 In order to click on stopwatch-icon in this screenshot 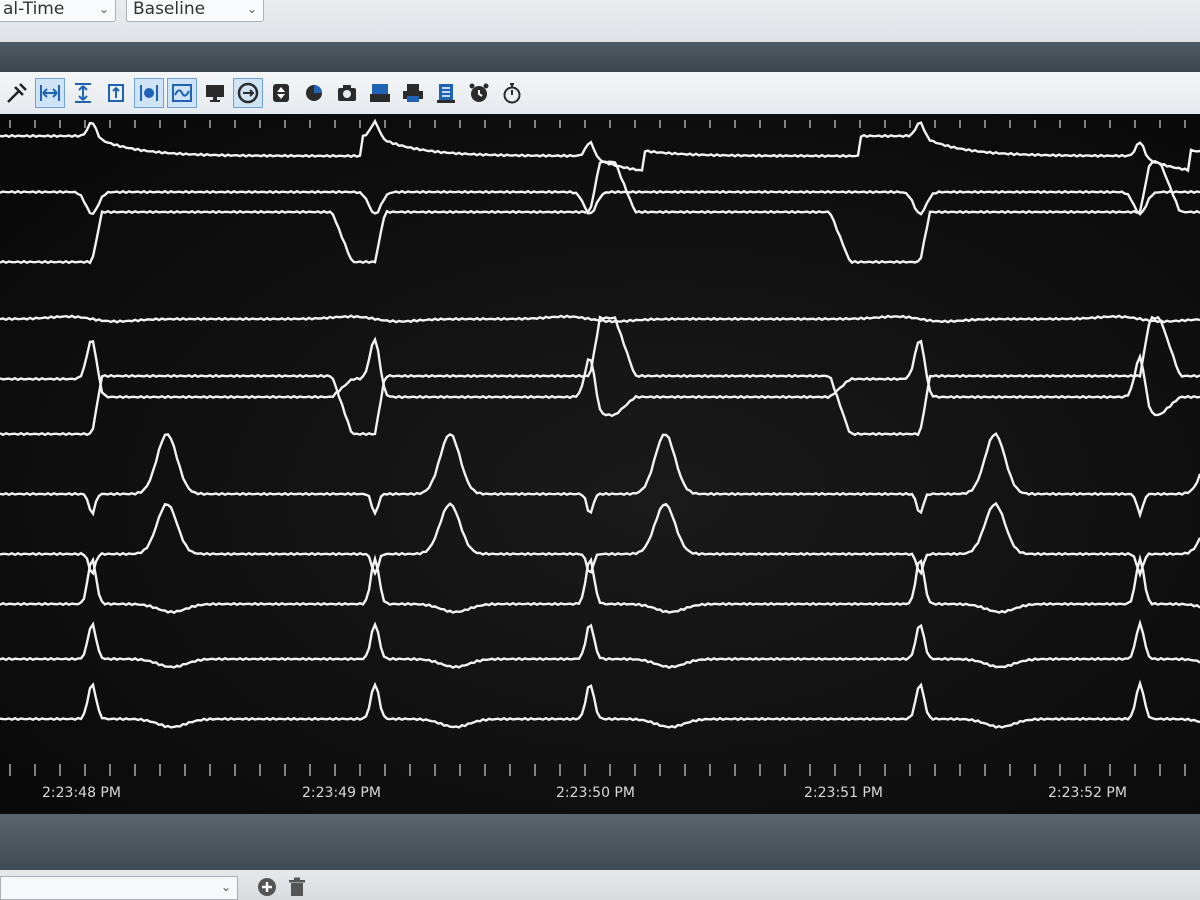, I will do `click(512, 93)`.